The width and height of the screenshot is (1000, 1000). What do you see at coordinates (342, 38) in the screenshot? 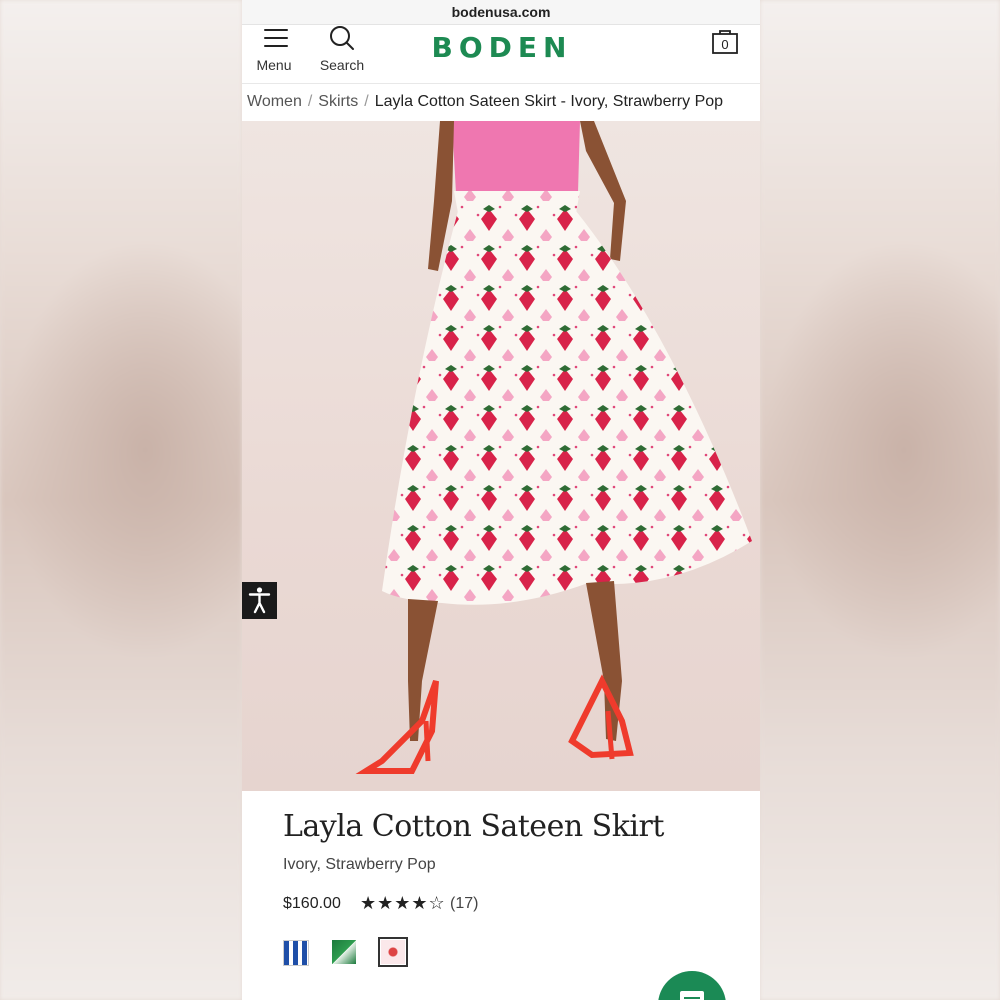
I see `search-icon` at bounding box center [342, 38].